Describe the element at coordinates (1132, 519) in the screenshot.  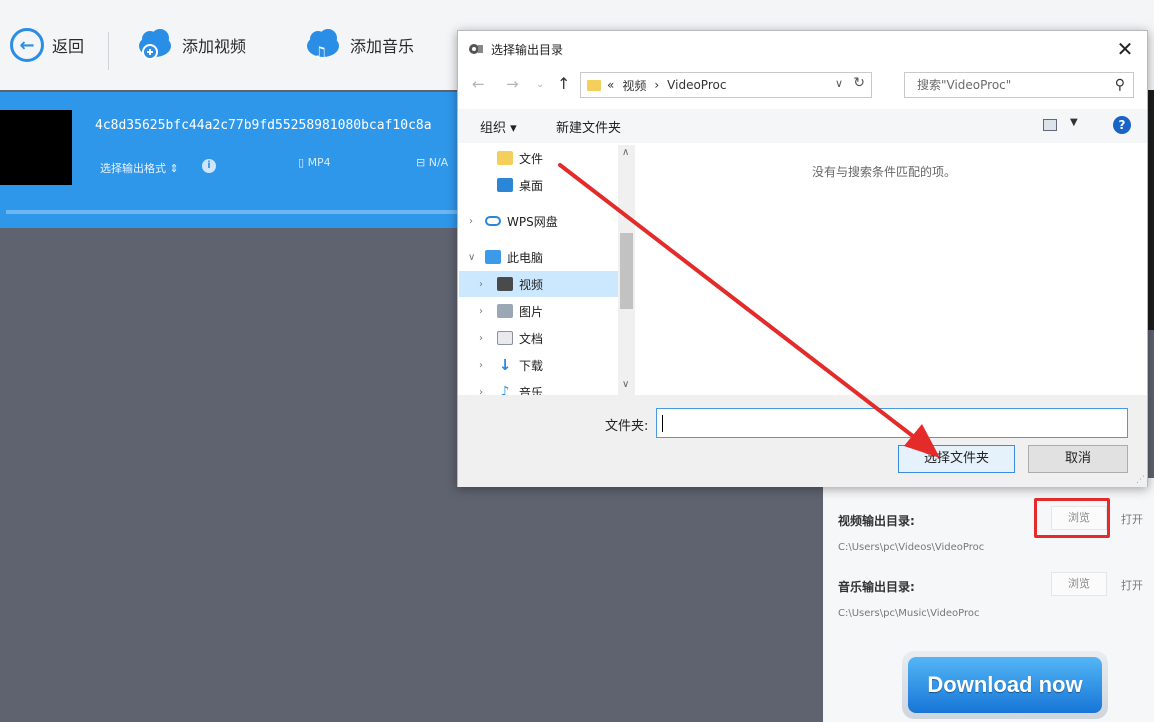
I see `video-open-button: 打开` at that location.